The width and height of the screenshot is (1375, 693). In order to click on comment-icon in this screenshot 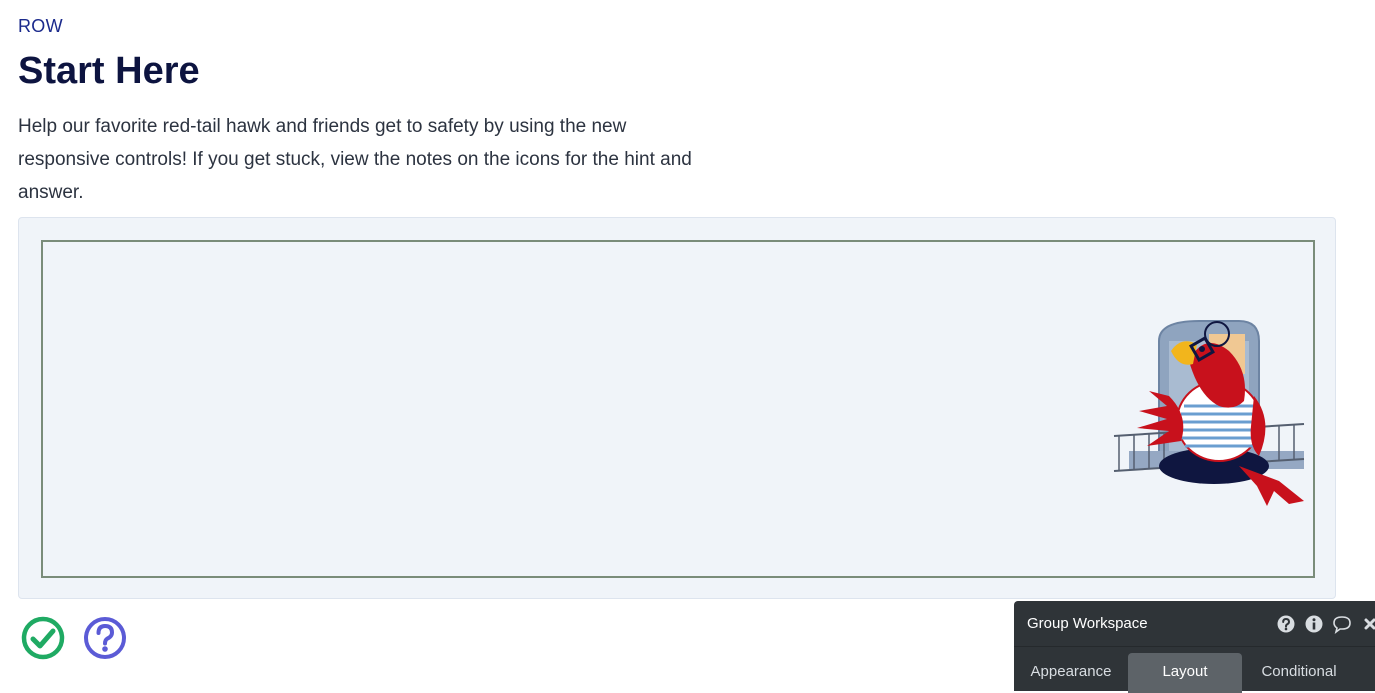, I will do `click(1342, 624)`.